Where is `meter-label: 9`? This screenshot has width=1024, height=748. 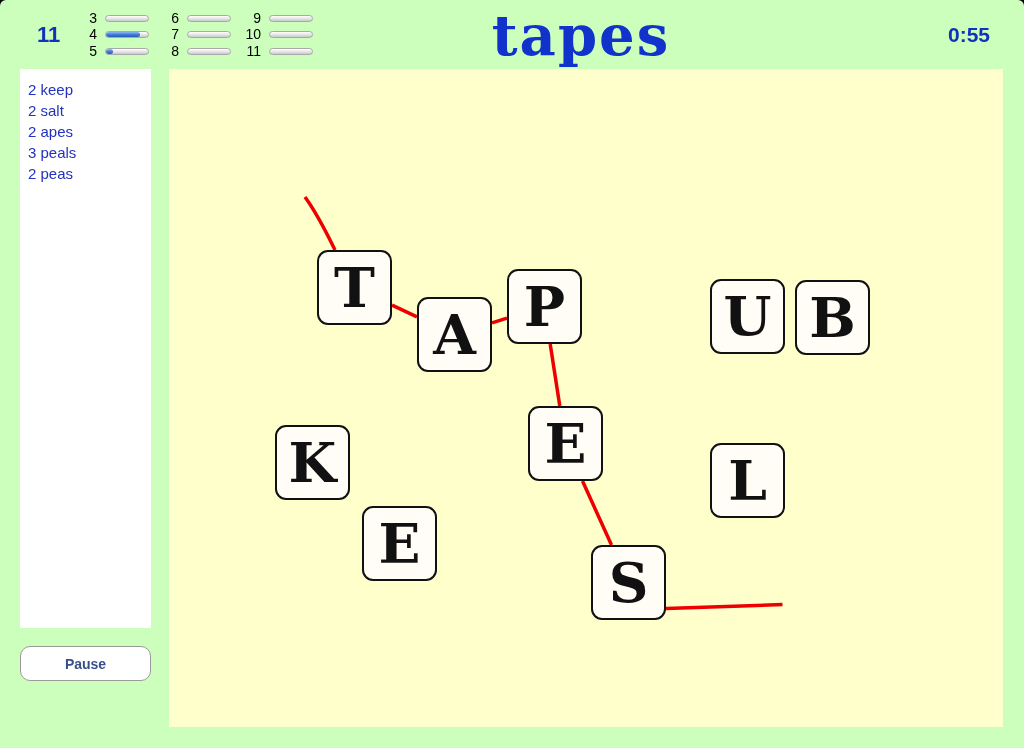
meter-label: 9 is located at coordinates (256, 18).